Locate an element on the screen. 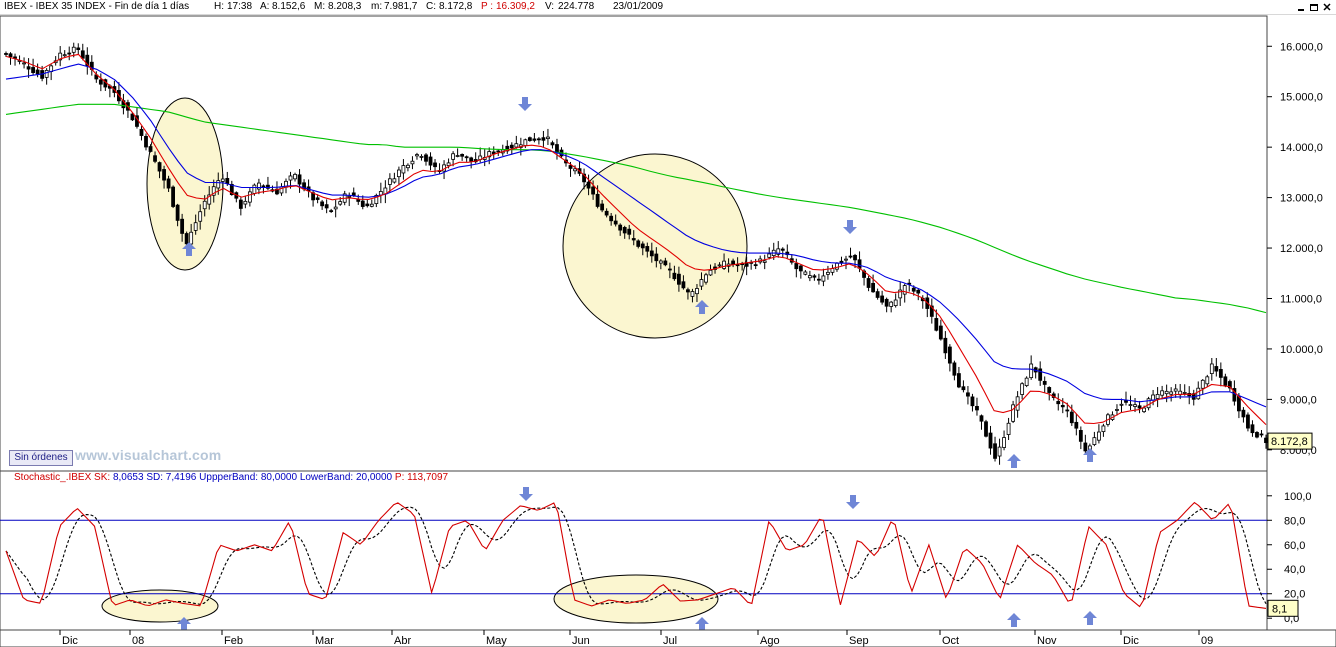  stoch-tick-label: 60,0 is located at coordinates (1294, 546).